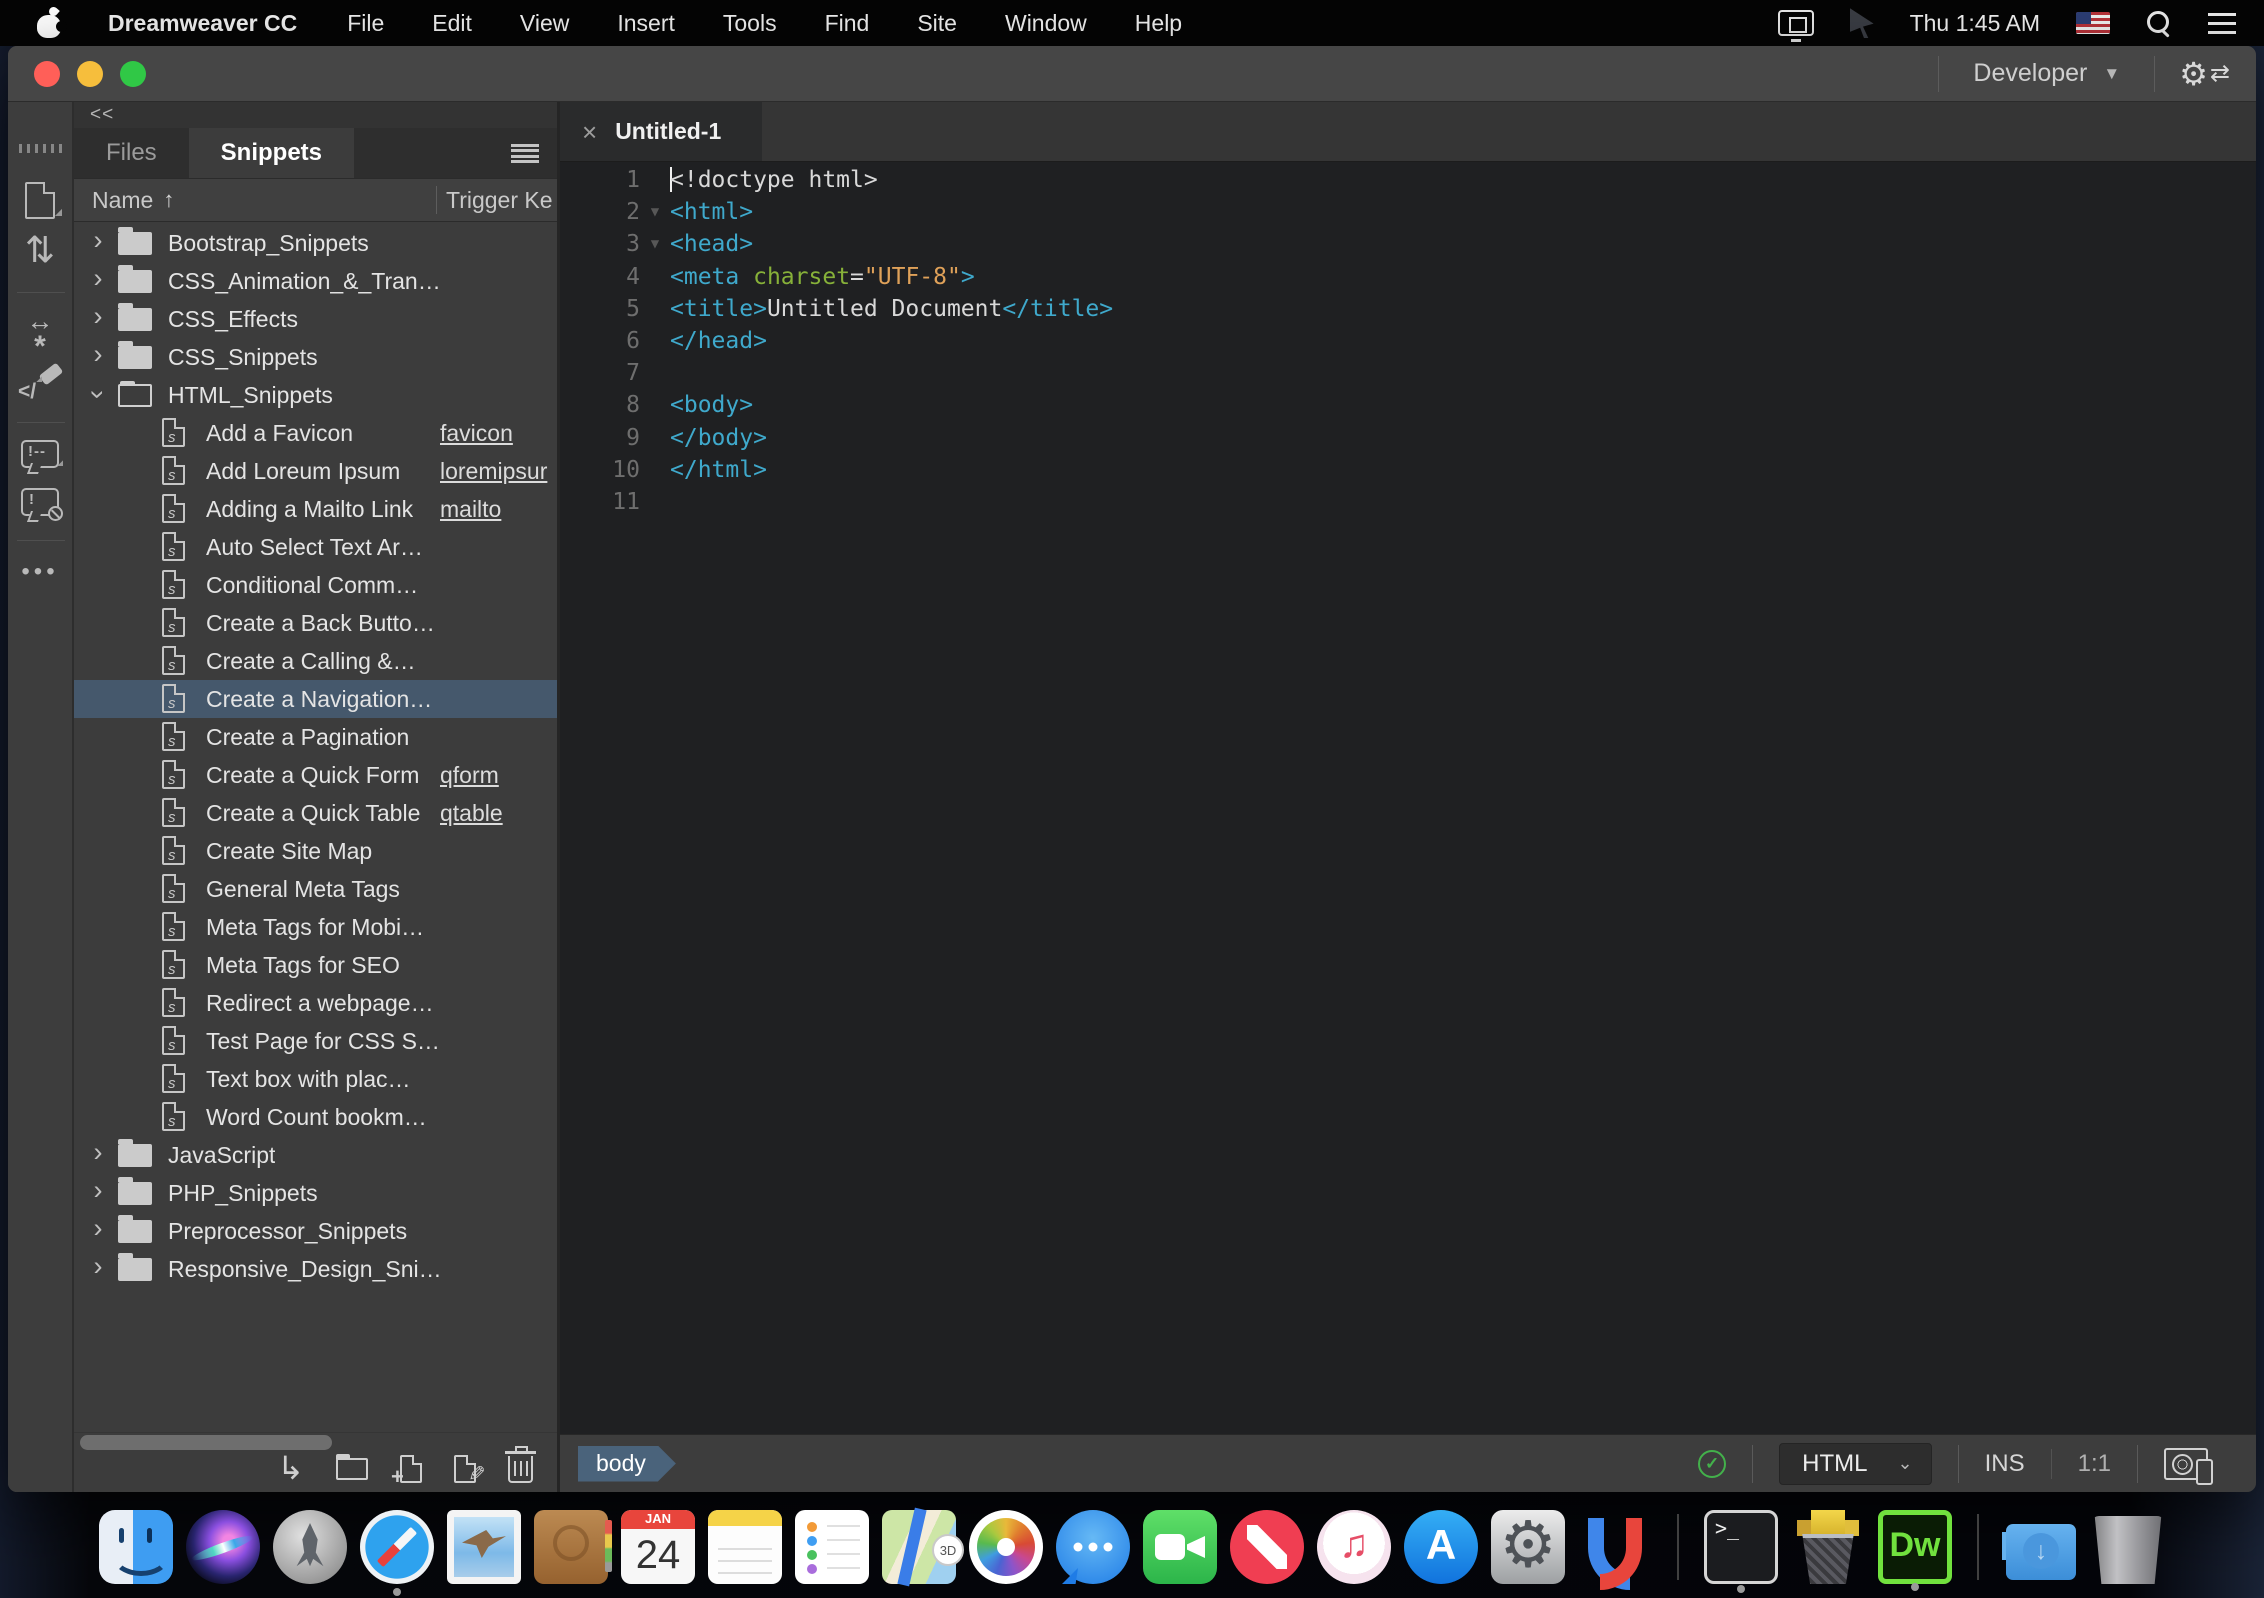 This screenshot has height=1598, width=2264. I want to click on code-line: 9 </body>, so click(1408, 438).